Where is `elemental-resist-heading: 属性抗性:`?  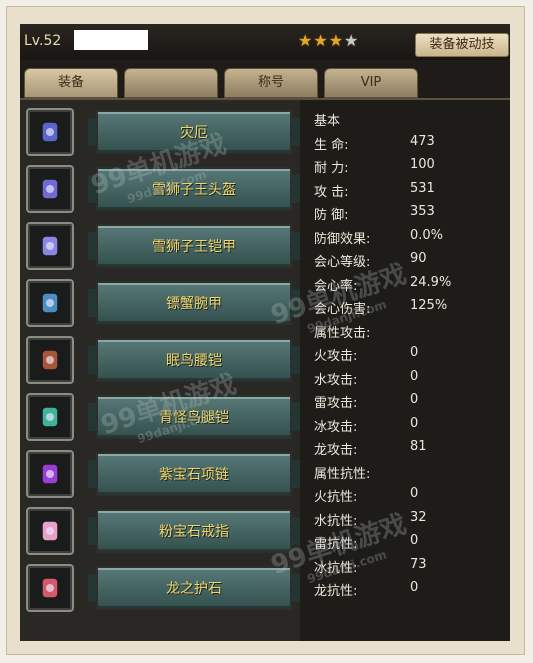 elemental-resist-heading: 属性抗性: is located at coordinates (342, 474).